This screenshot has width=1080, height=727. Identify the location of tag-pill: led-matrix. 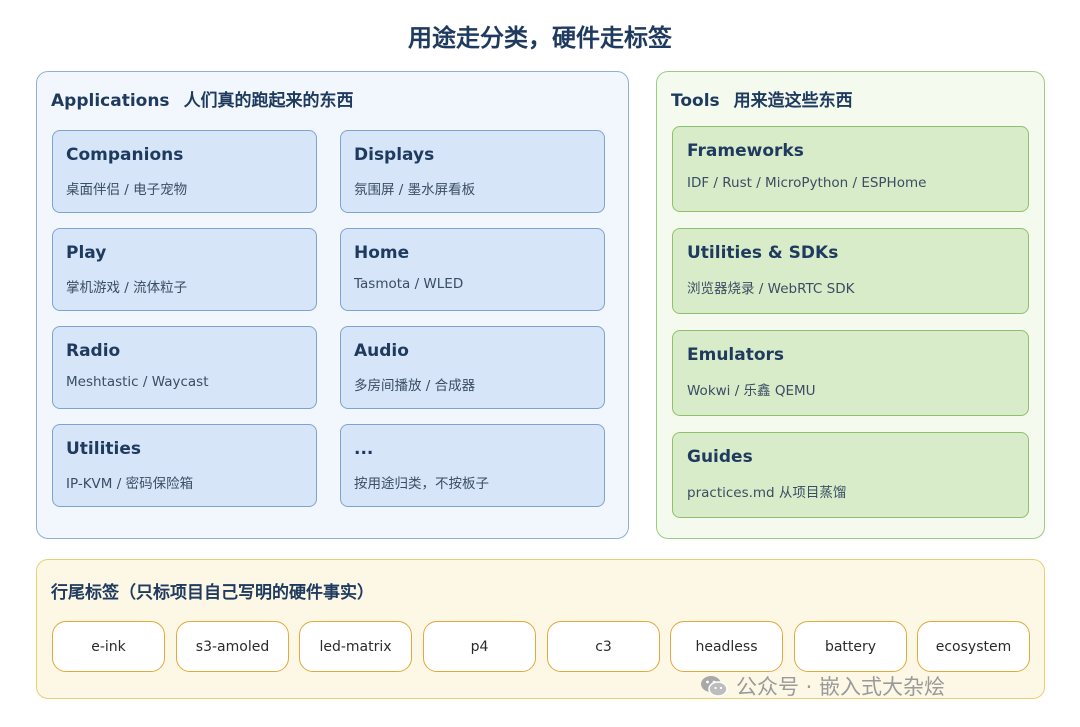
(355, 646).